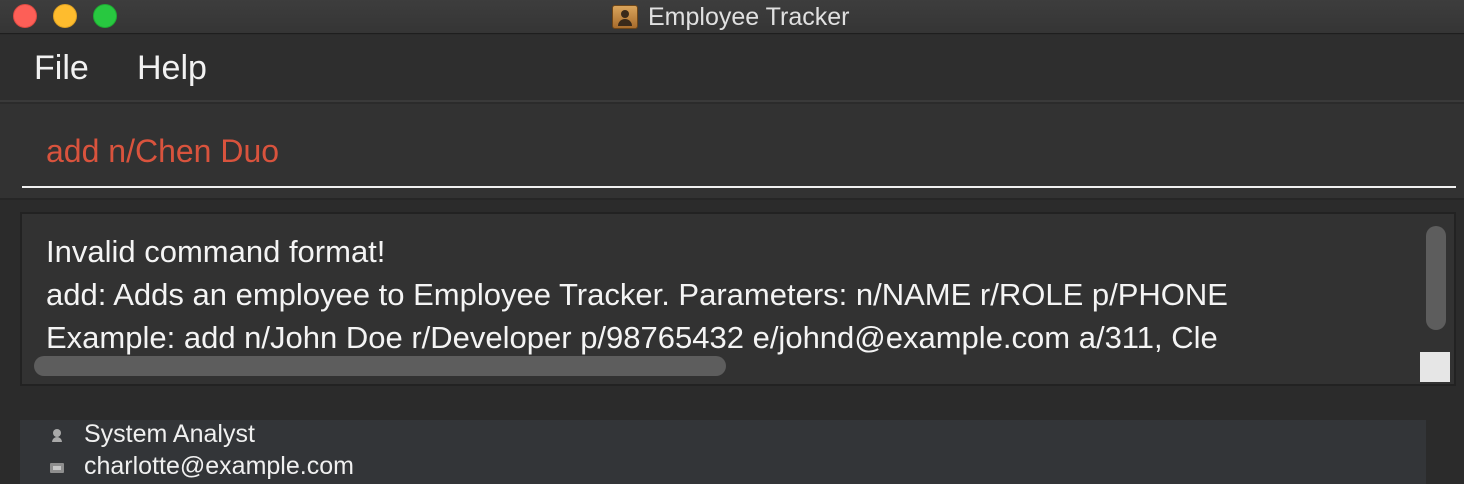  What do you see at coordinates (219, 466) in the screenshot?
I see `employee-email: charlotte@example.com` at bounding box center [219, 466].